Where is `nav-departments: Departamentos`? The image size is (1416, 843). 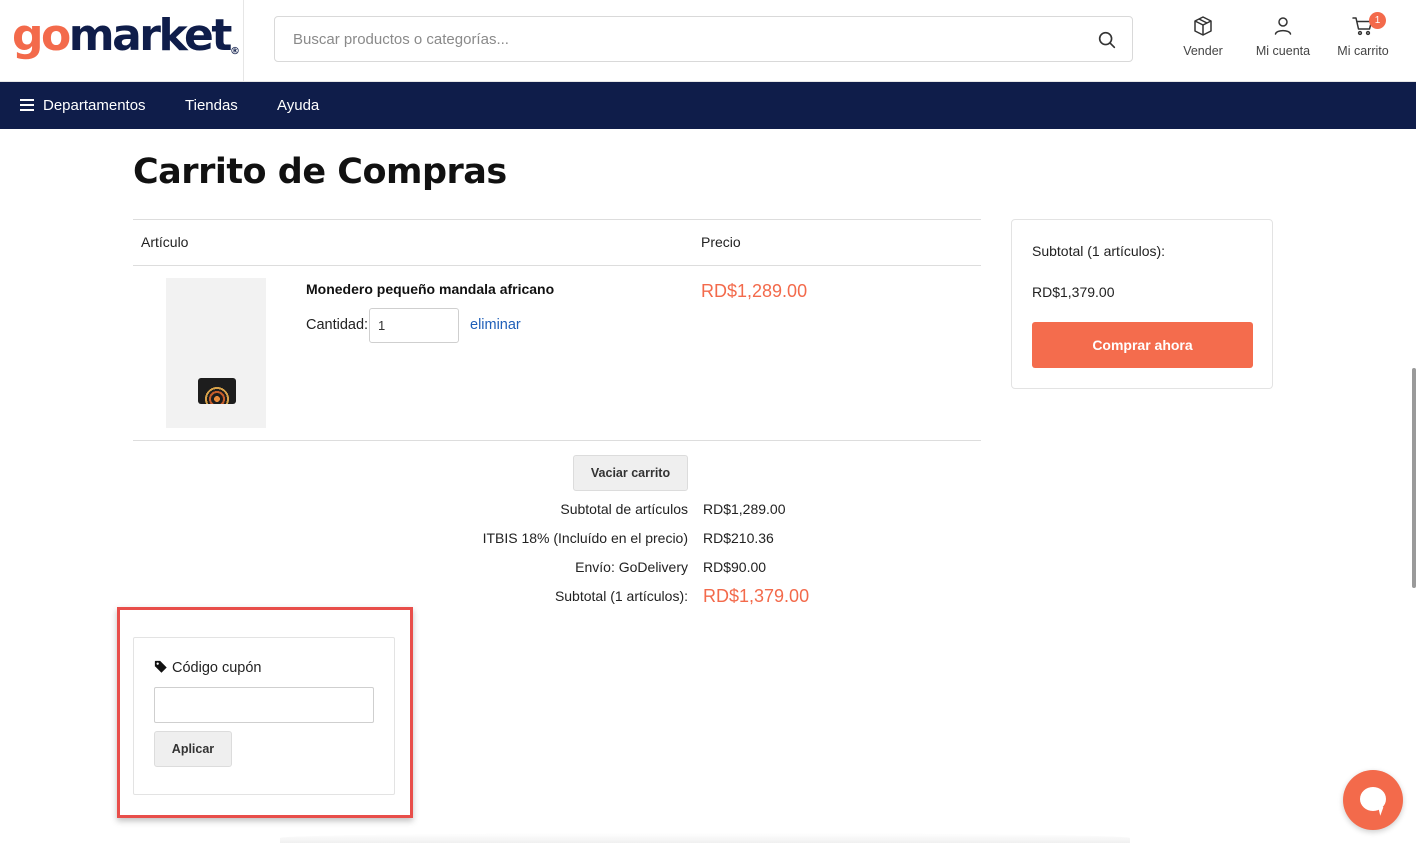
nav-departments: Departamentos is located at coordinates (83, 105).